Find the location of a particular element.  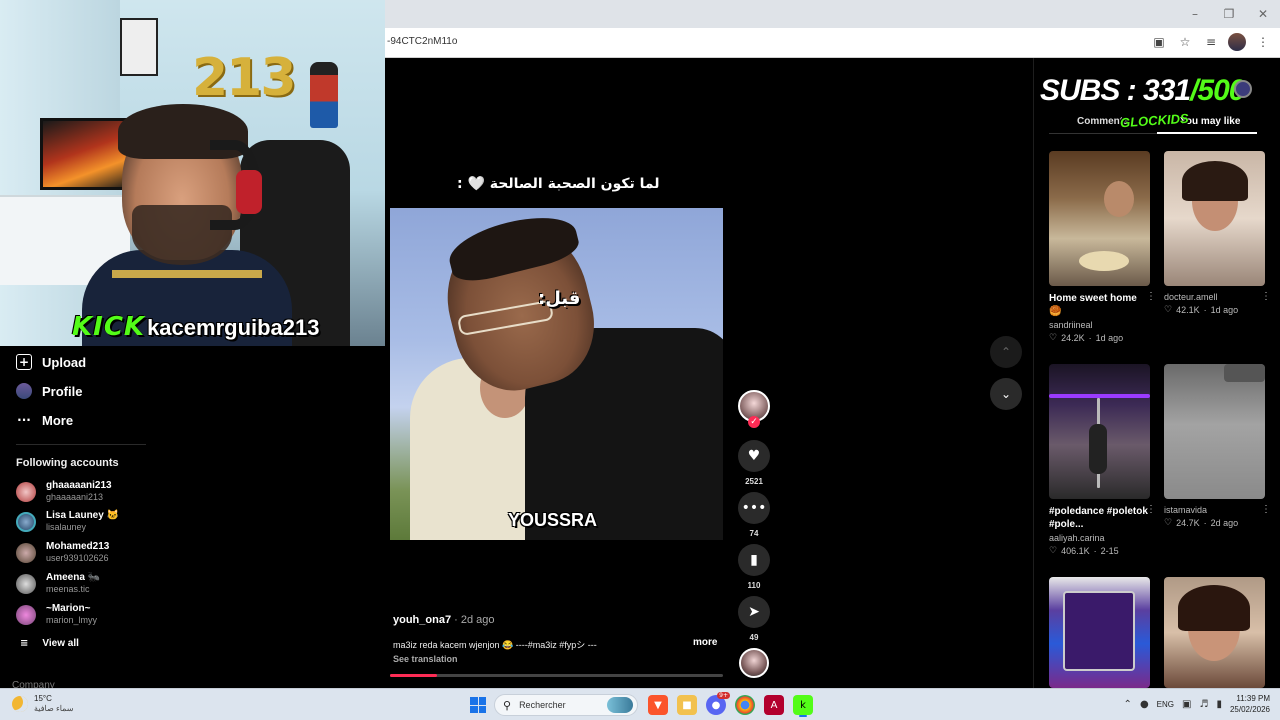

music-disc-avatar is located at coordinates (754, 663).